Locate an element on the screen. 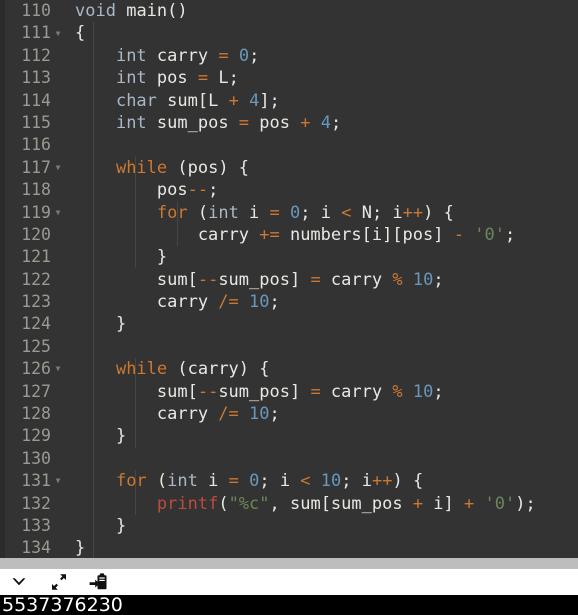  code-token: ; is located at coordinates (254, 55).